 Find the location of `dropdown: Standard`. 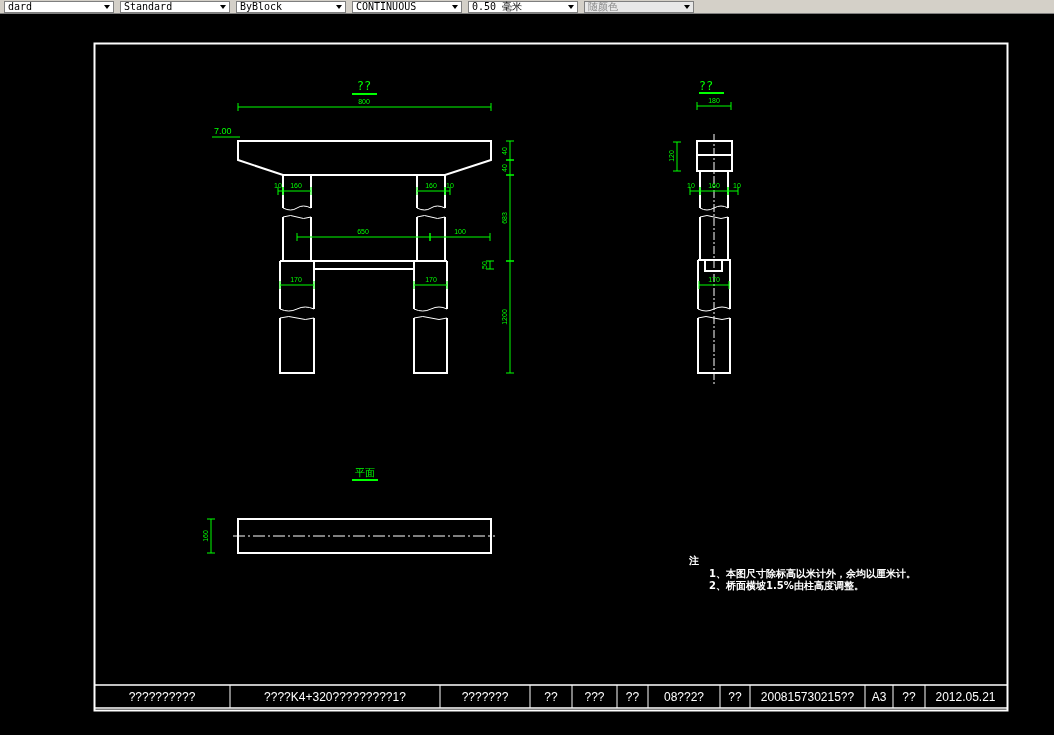

dropdown: Standard is located at coordinates (175, 6).